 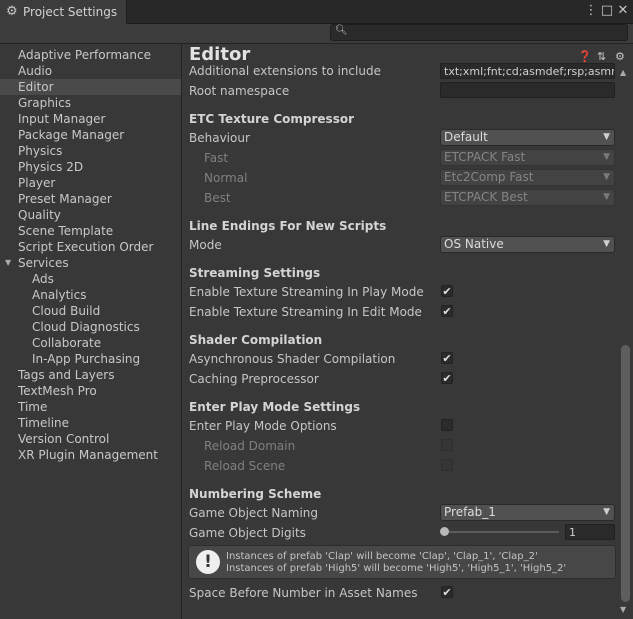 I want to click on presets-icon: ⇅, so click(x=601, y=56).